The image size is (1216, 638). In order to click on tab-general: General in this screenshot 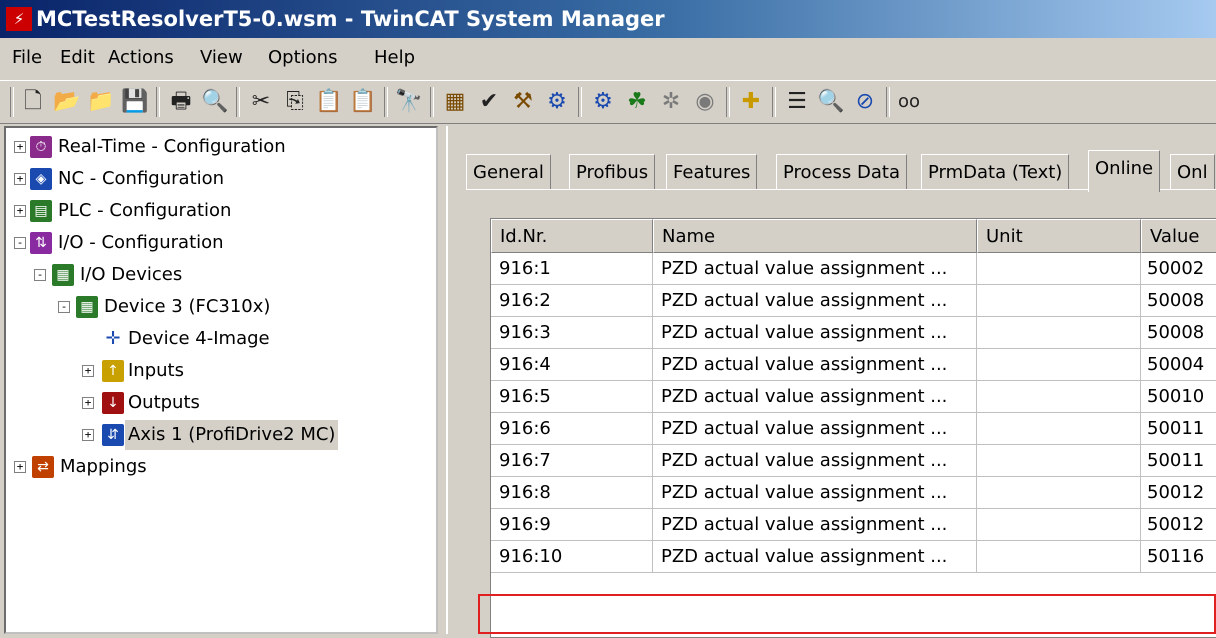, I will do `click(508, 172)`.